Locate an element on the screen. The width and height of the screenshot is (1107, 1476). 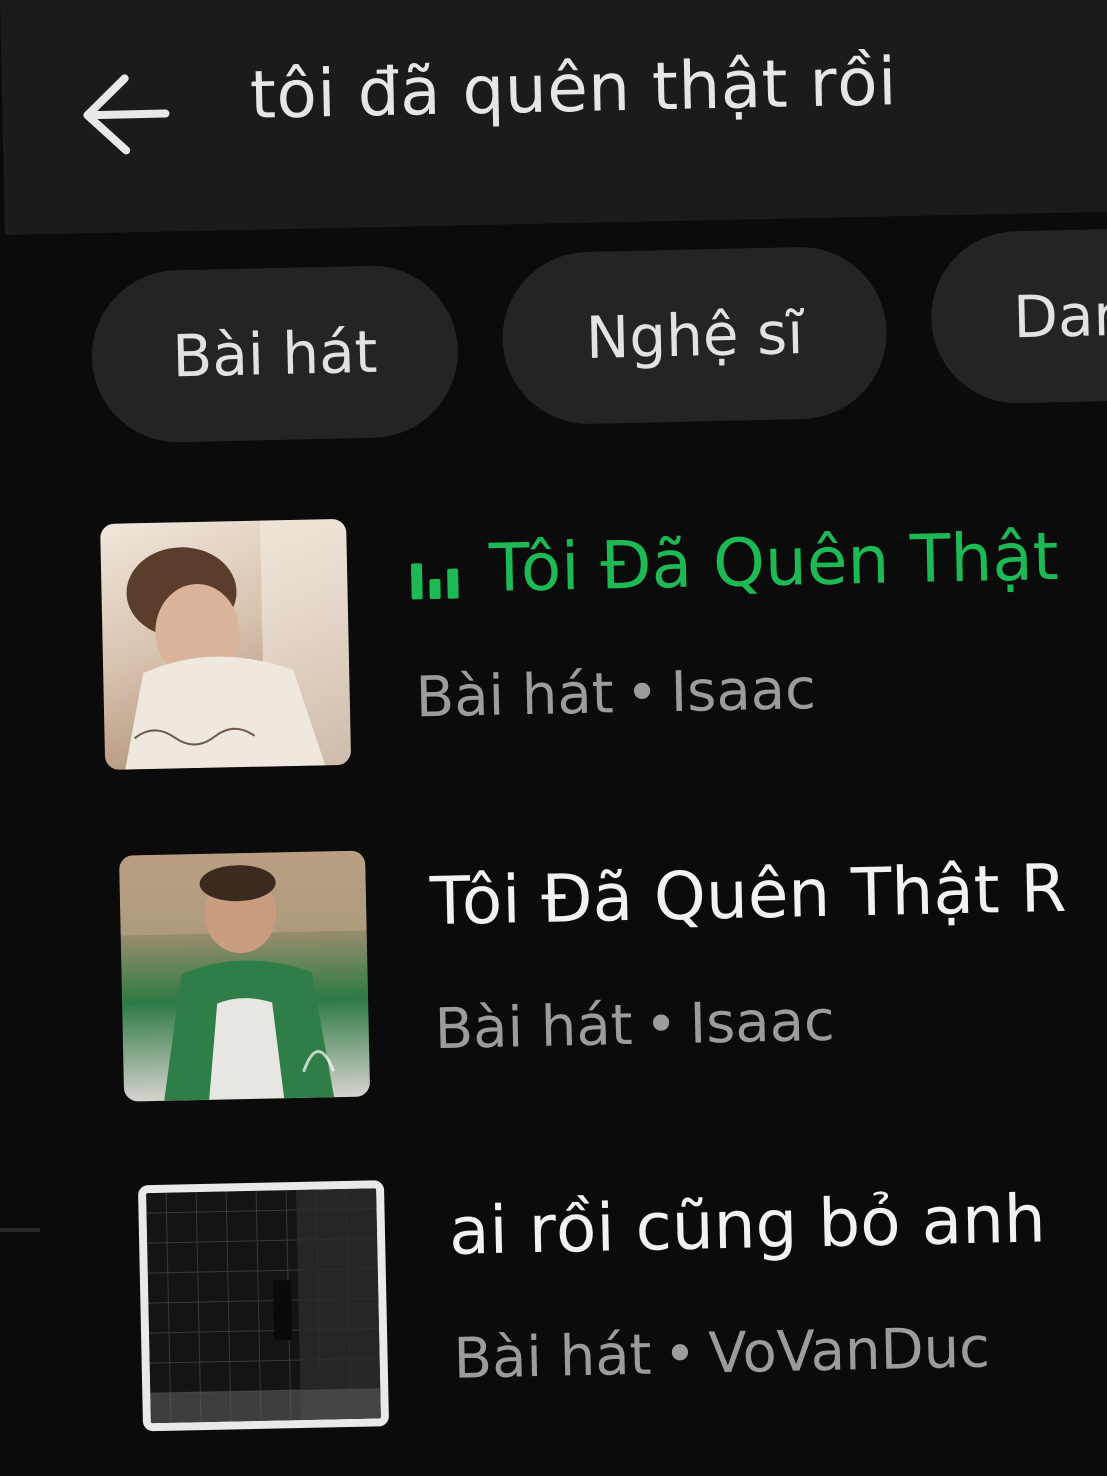
equalizer-icon is located at coordinates (439, 573).